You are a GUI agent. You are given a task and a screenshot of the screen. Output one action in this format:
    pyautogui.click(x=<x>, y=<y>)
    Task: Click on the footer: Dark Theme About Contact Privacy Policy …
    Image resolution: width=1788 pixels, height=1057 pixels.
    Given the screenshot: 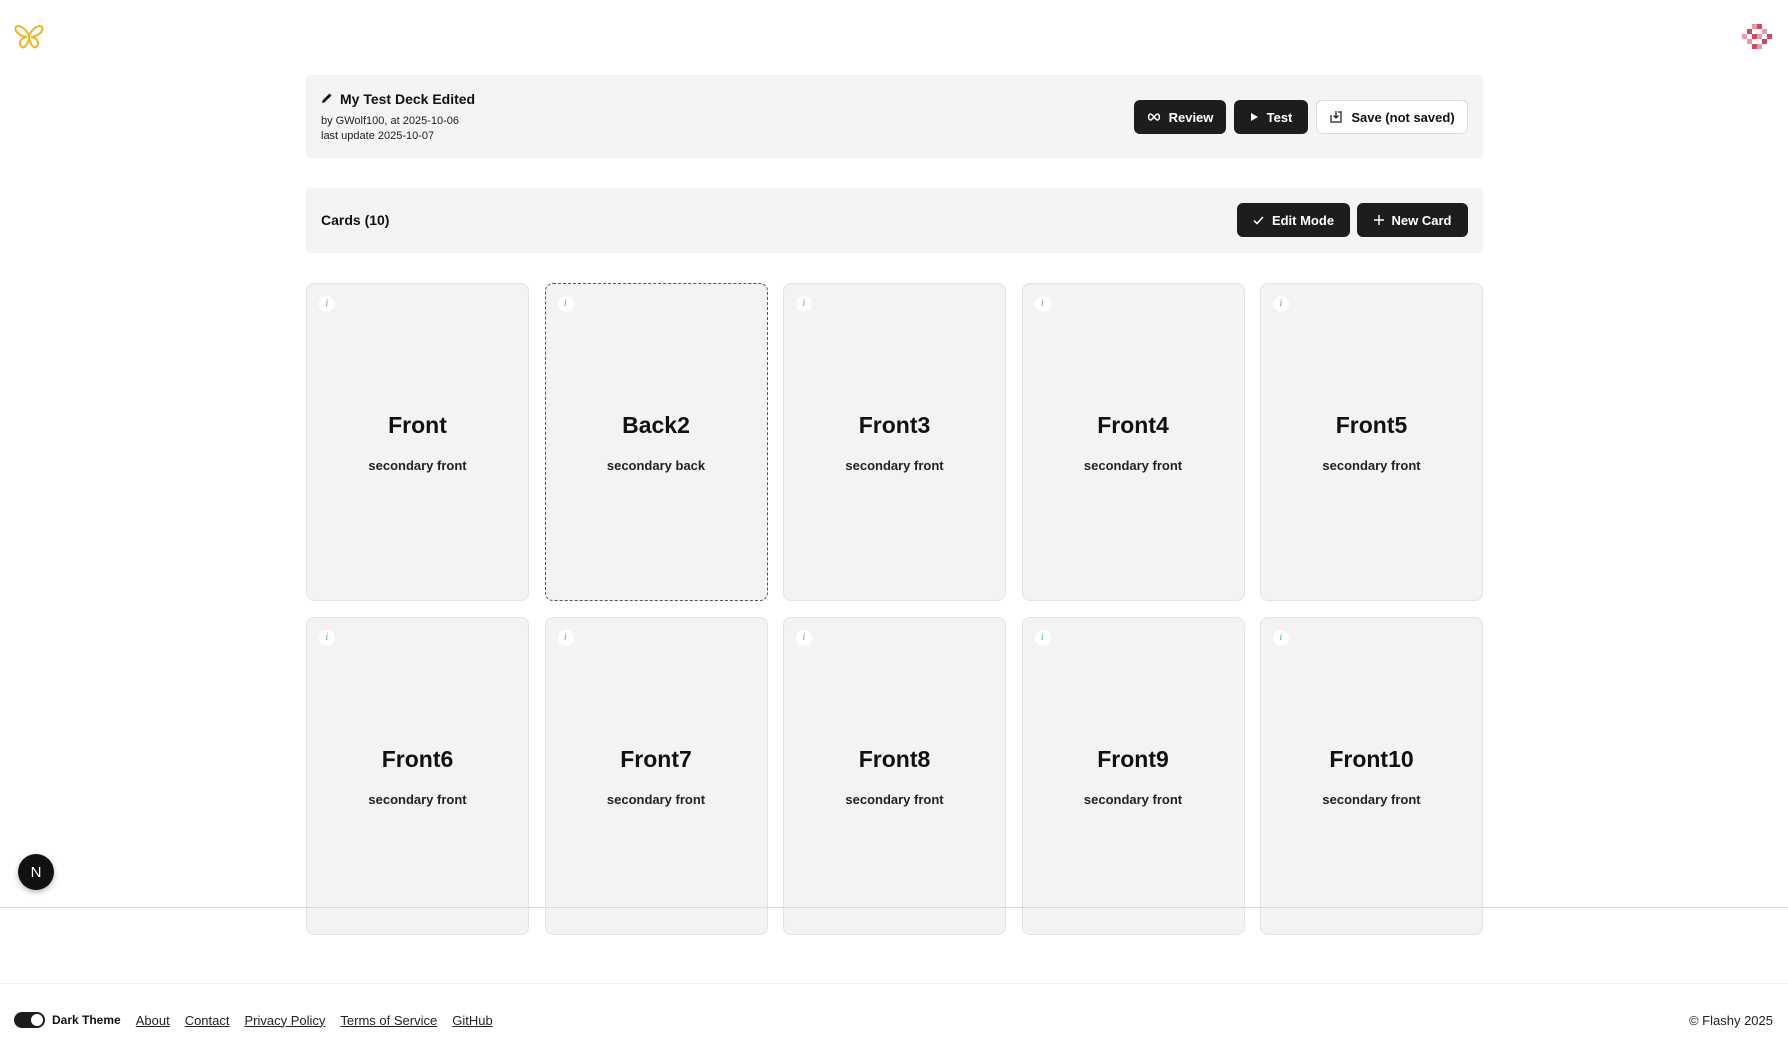 What is the action you would take?
    pyautogui.click(x=253, y=1020)
    